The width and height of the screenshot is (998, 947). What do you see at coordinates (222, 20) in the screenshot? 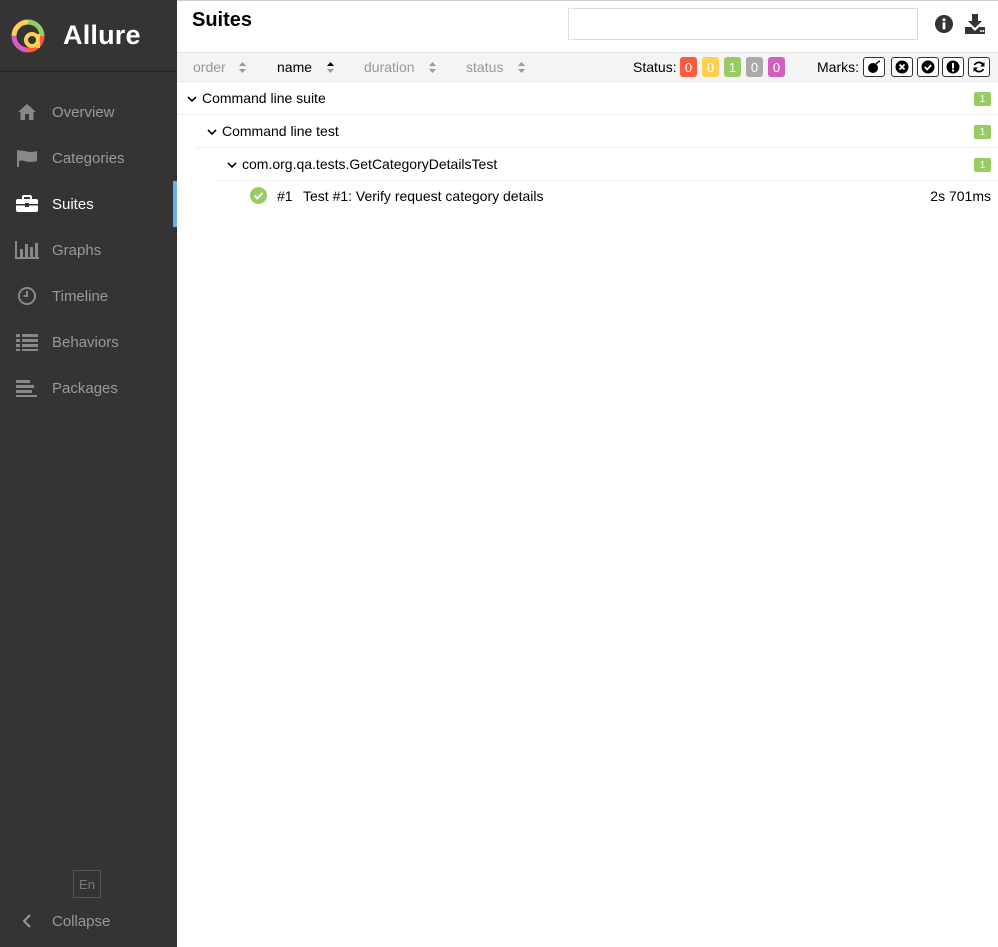
I see `page-title: Suites` at bounding box center [222, 20].